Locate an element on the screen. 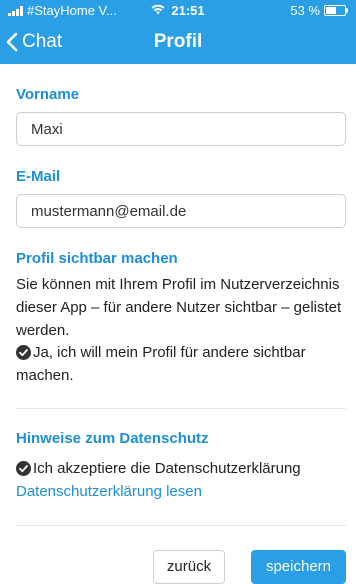 This screenshot has height=584, width=356. page-title: Profil is located at coordinates (178, 41).